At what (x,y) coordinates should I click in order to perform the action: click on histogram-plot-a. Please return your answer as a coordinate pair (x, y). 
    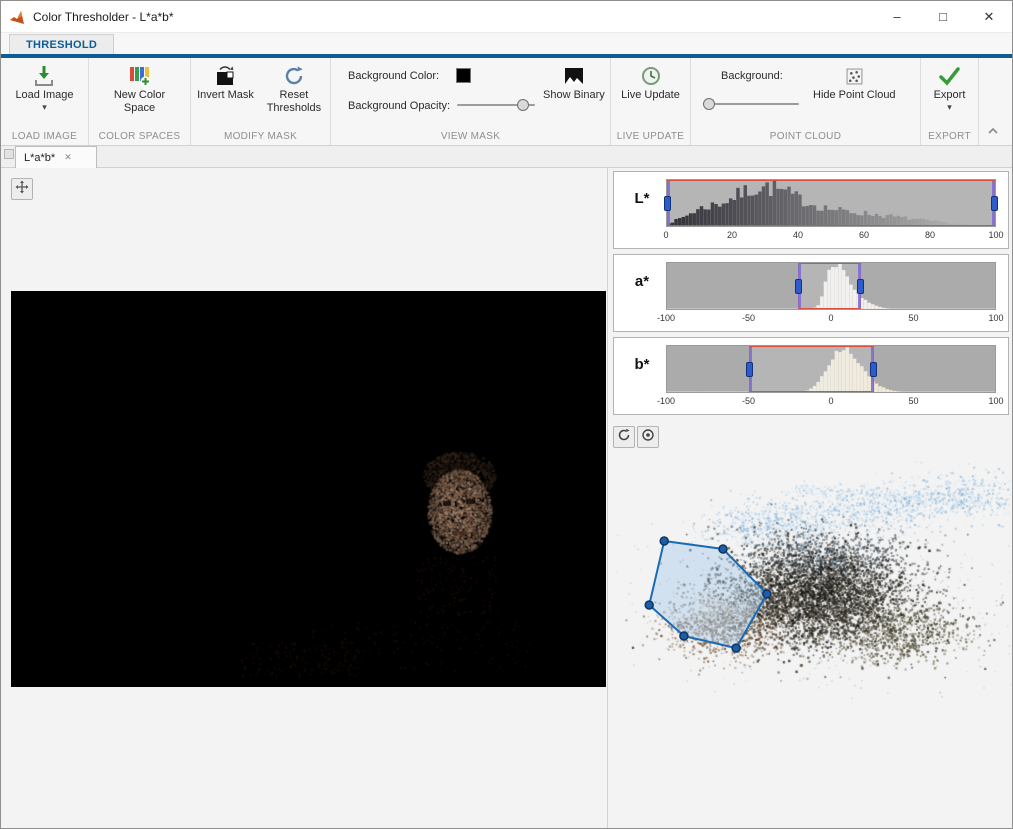
    Looking at the image, I should click on (831, 286).